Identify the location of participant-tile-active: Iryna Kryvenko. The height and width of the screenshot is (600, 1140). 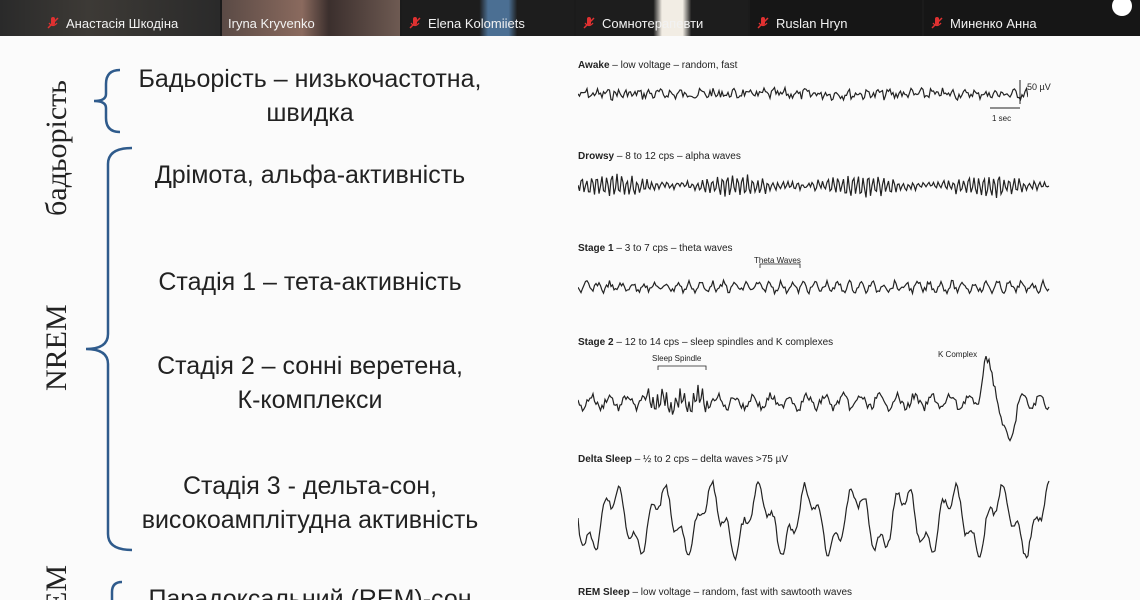
(311, 18).